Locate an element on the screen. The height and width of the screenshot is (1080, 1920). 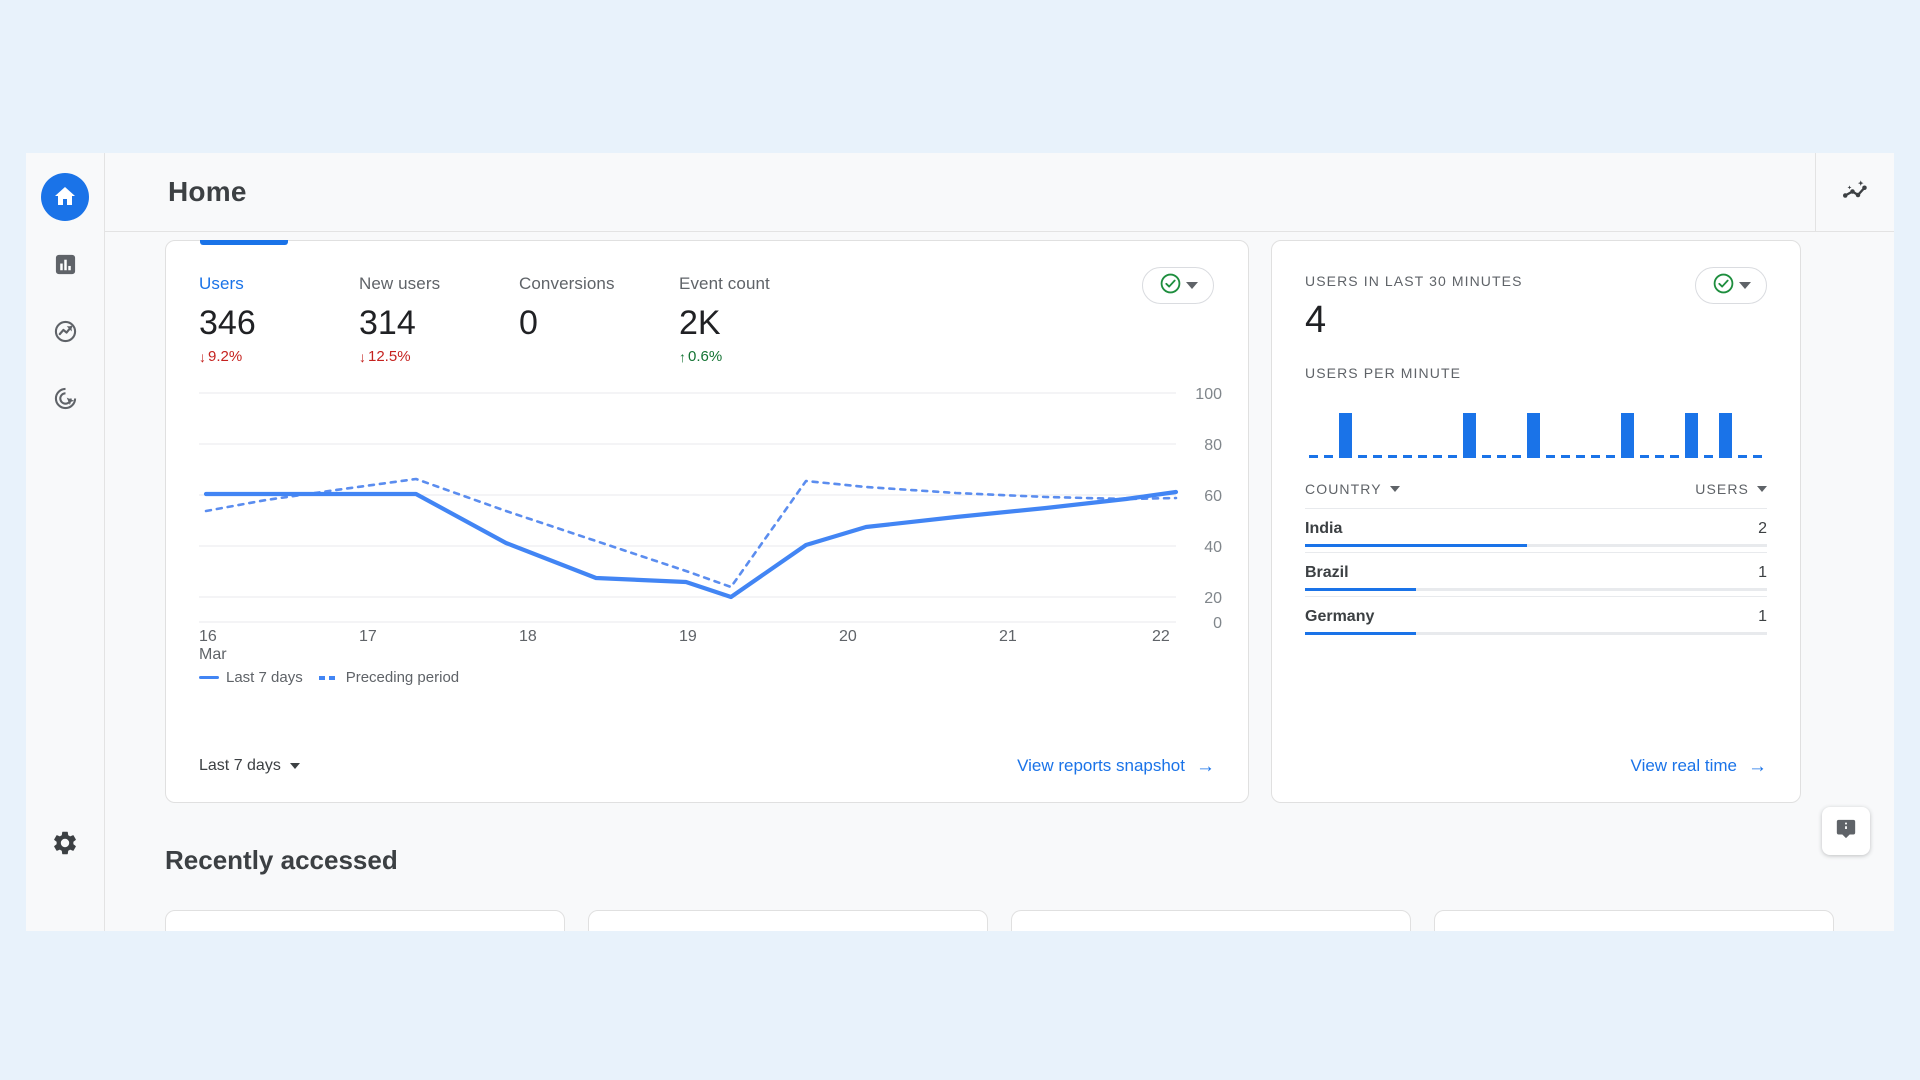
column-header-country: COUNTRY is located at coordinates (1352, 489).